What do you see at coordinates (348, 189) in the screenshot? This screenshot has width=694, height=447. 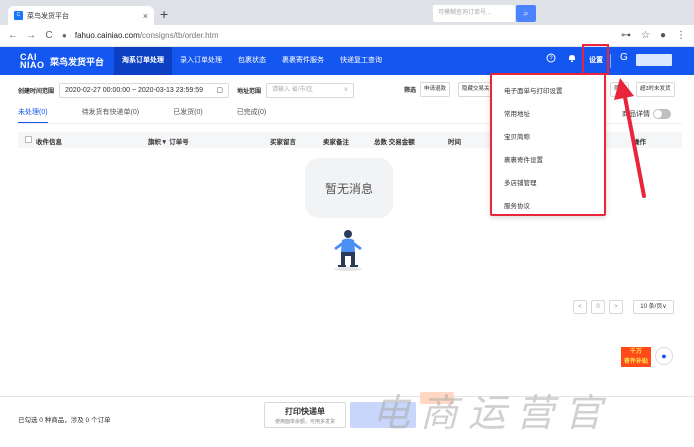 I see `empty-state-text: 暂无消息` at bounding box center [348, 189].